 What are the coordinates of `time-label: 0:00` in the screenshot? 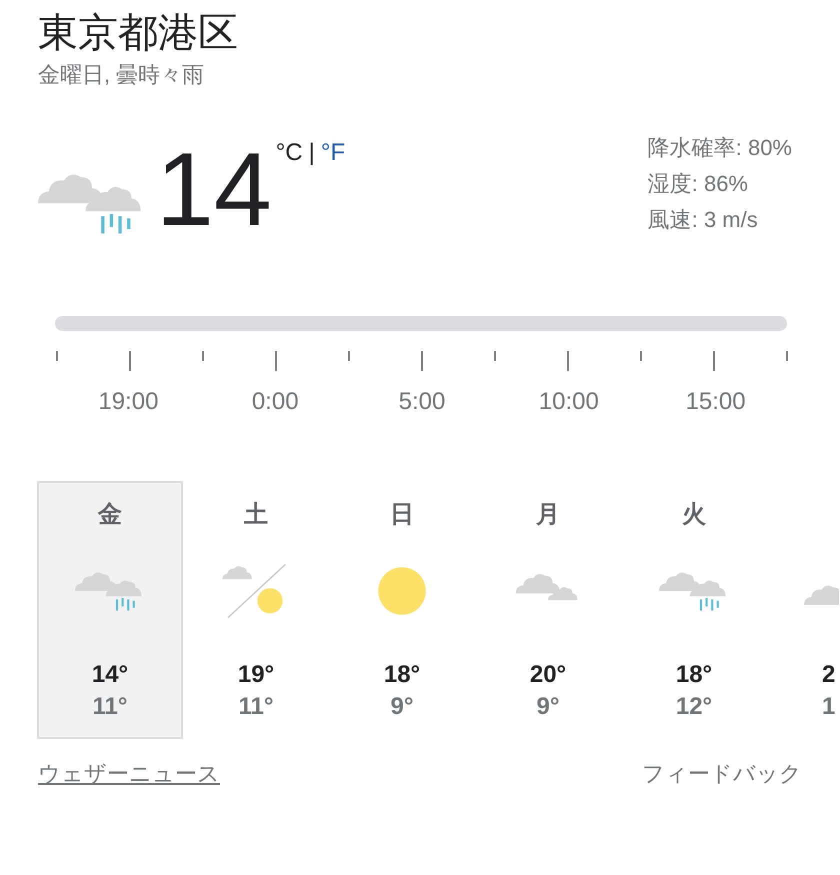 It's located at (275, 402).